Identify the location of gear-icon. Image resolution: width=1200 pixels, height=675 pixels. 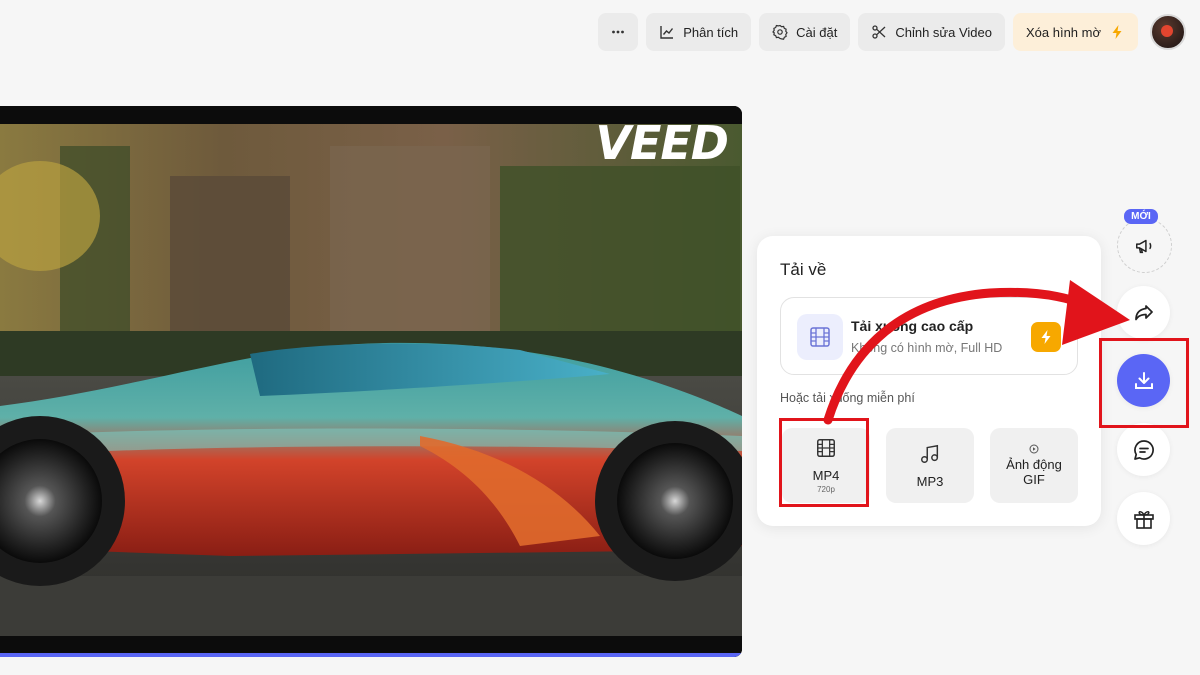
(780, 32).